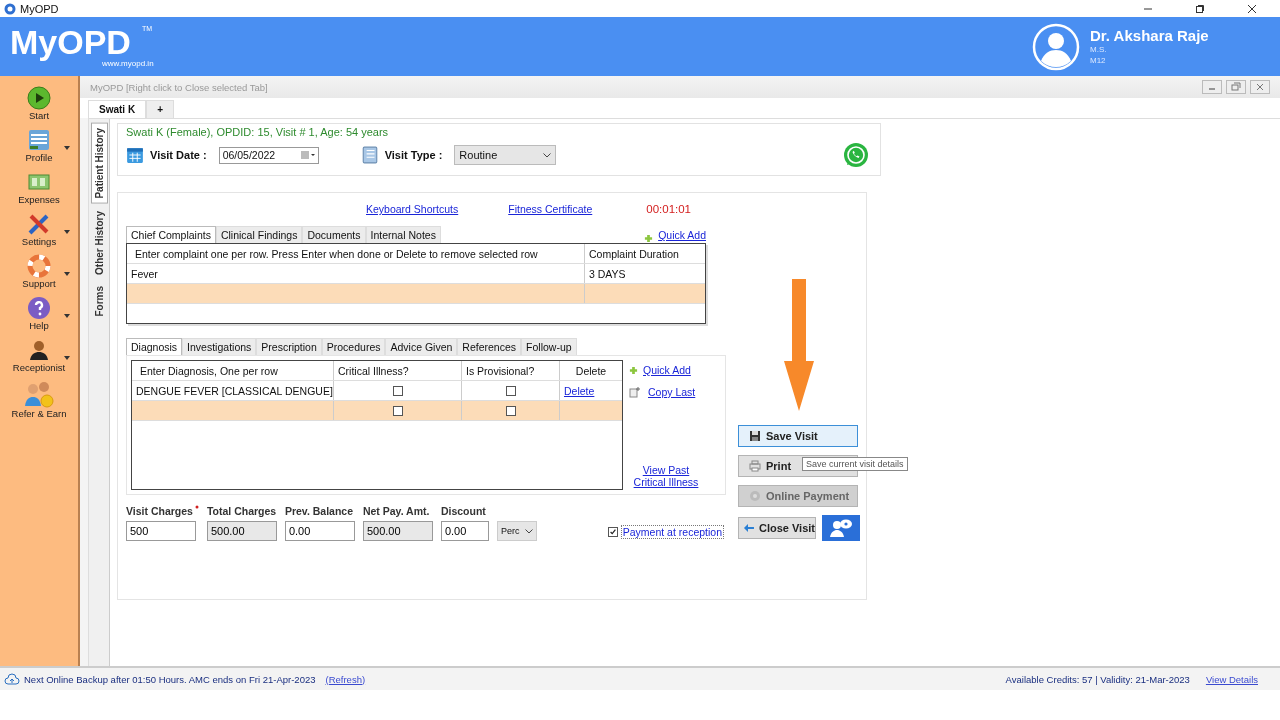 Image resolution: width=1280 pixels, height=720 pixels. I want to click on field-label: Net Pay. Amt., so click(396, 511).